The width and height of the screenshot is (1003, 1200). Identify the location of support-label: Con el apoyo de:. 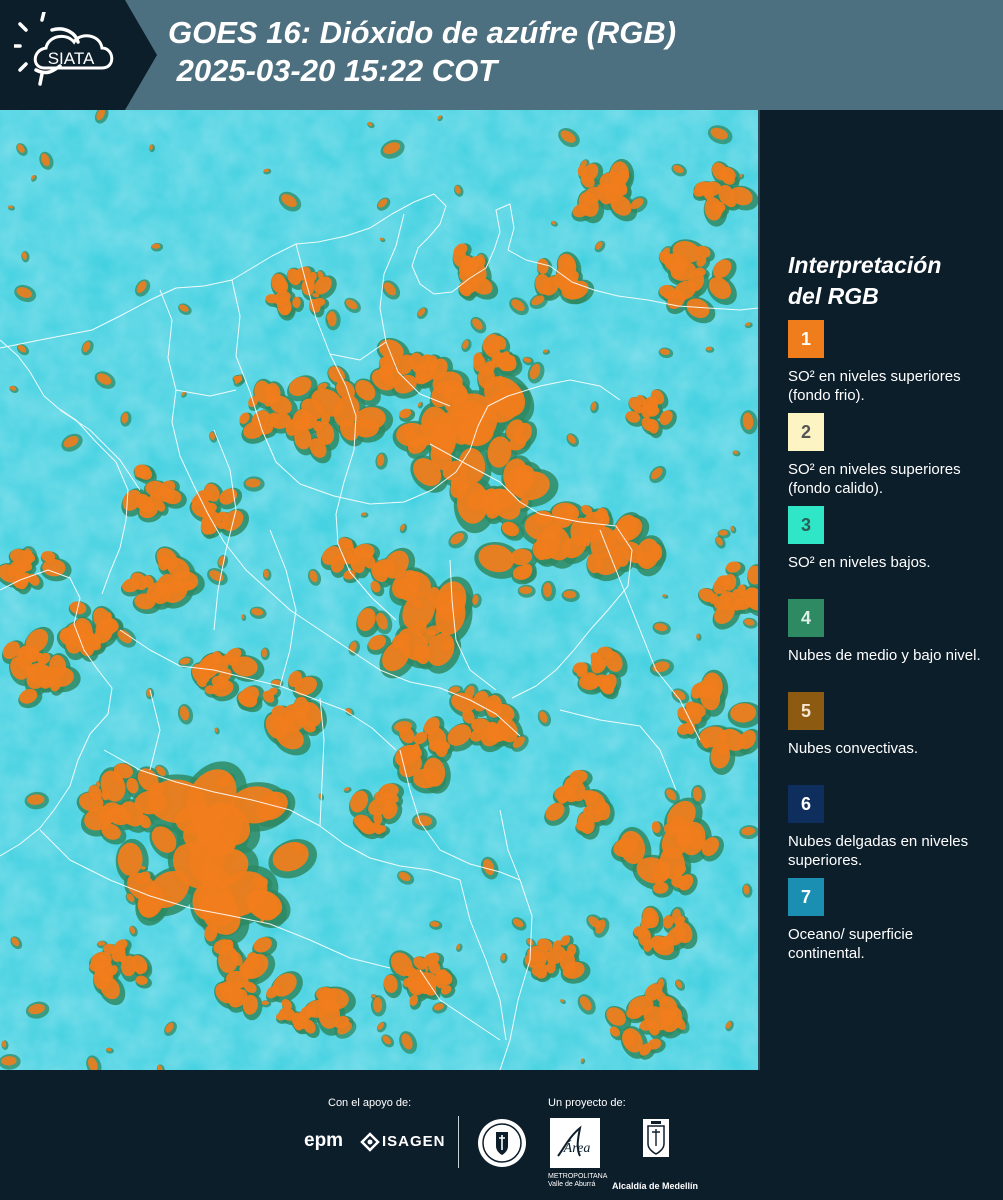
(370, 1103).